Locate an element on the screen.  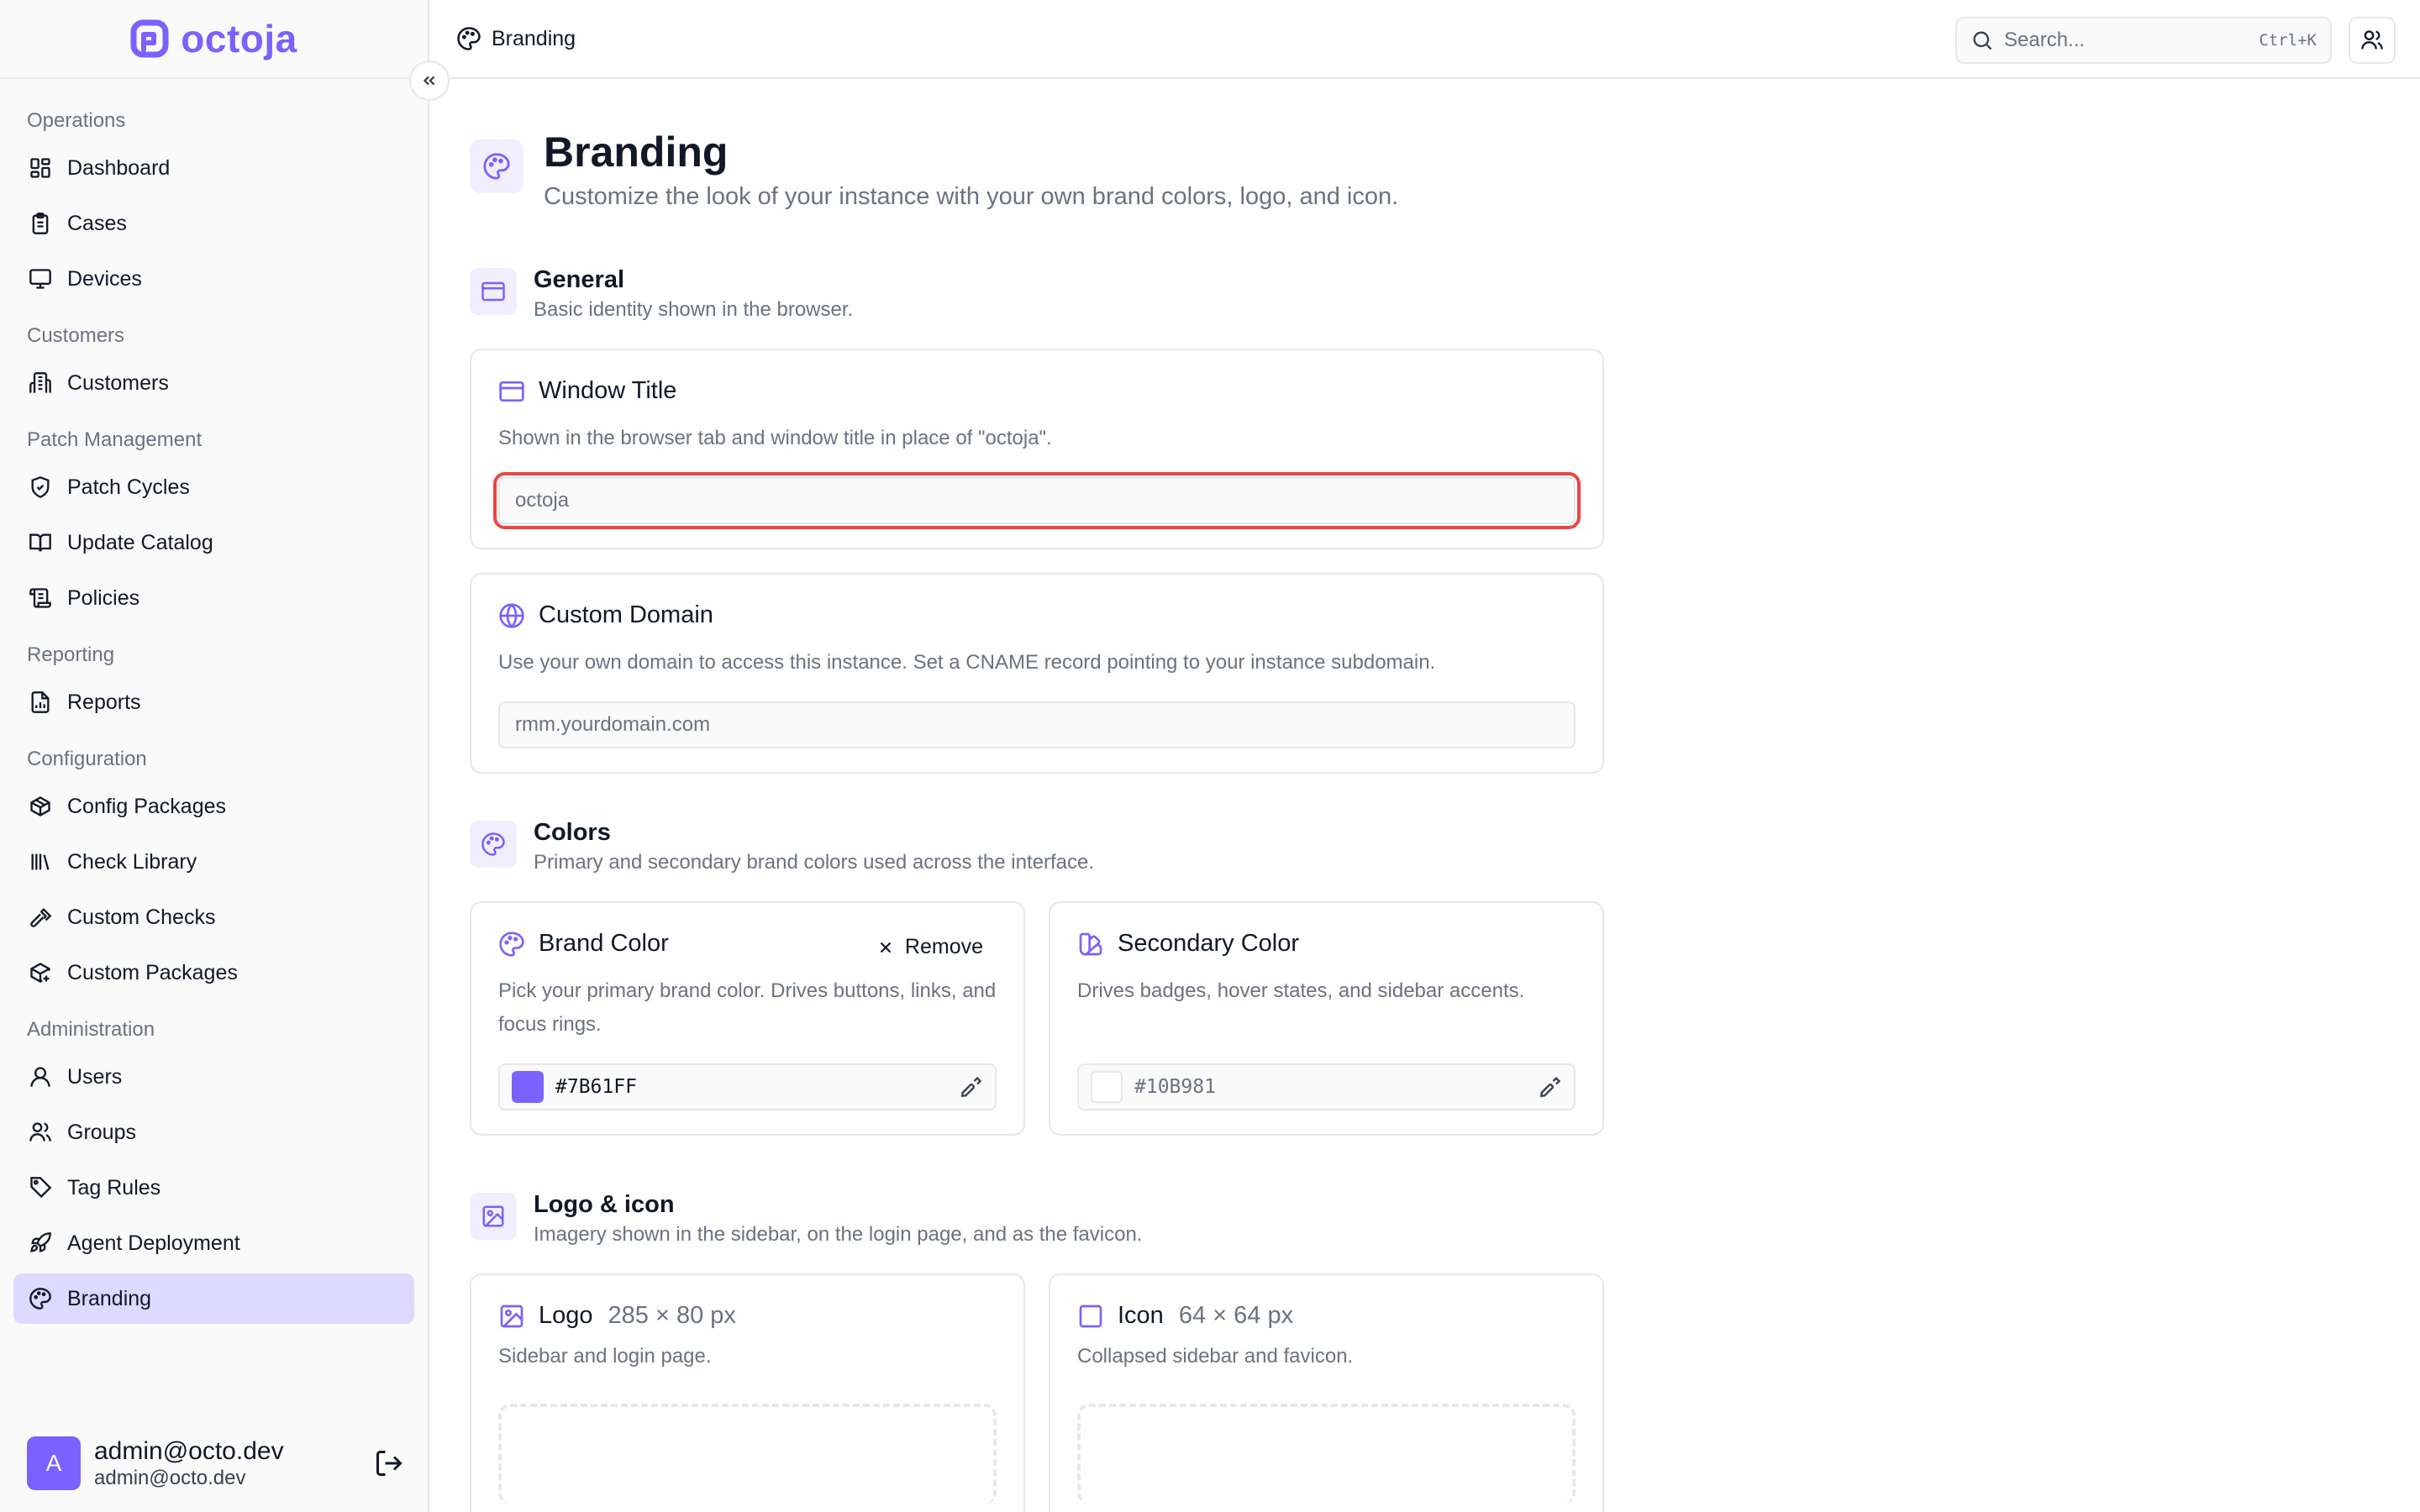
custom-domain-input: rmm.yourdomain.com is located at coordinates (1037, 724).